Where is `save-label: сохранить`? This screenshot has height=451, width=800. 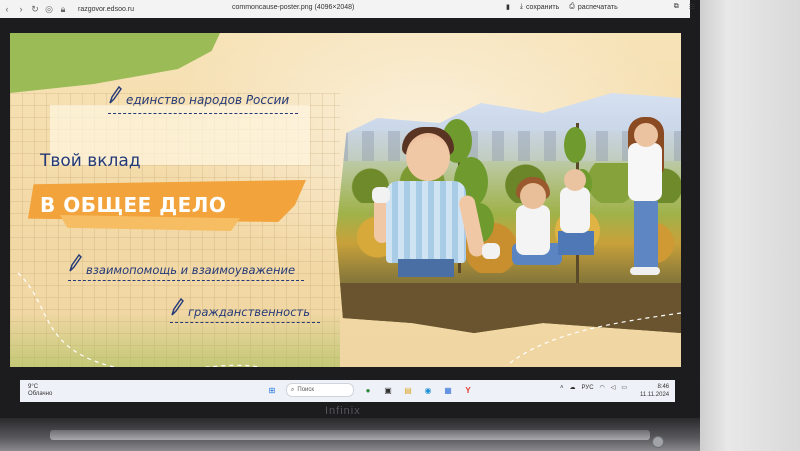 save-label: сохранить is located at coordinates (542, 7).